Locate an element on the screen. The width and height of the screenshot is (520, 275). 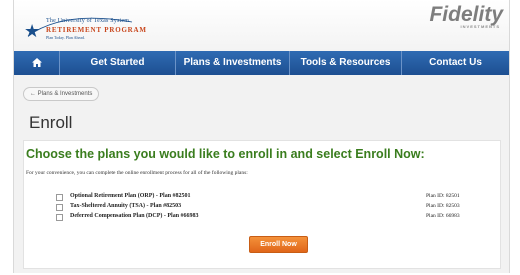
plan-id-dcp: Plan ID: 66983 is located at coordinates (443, 216).